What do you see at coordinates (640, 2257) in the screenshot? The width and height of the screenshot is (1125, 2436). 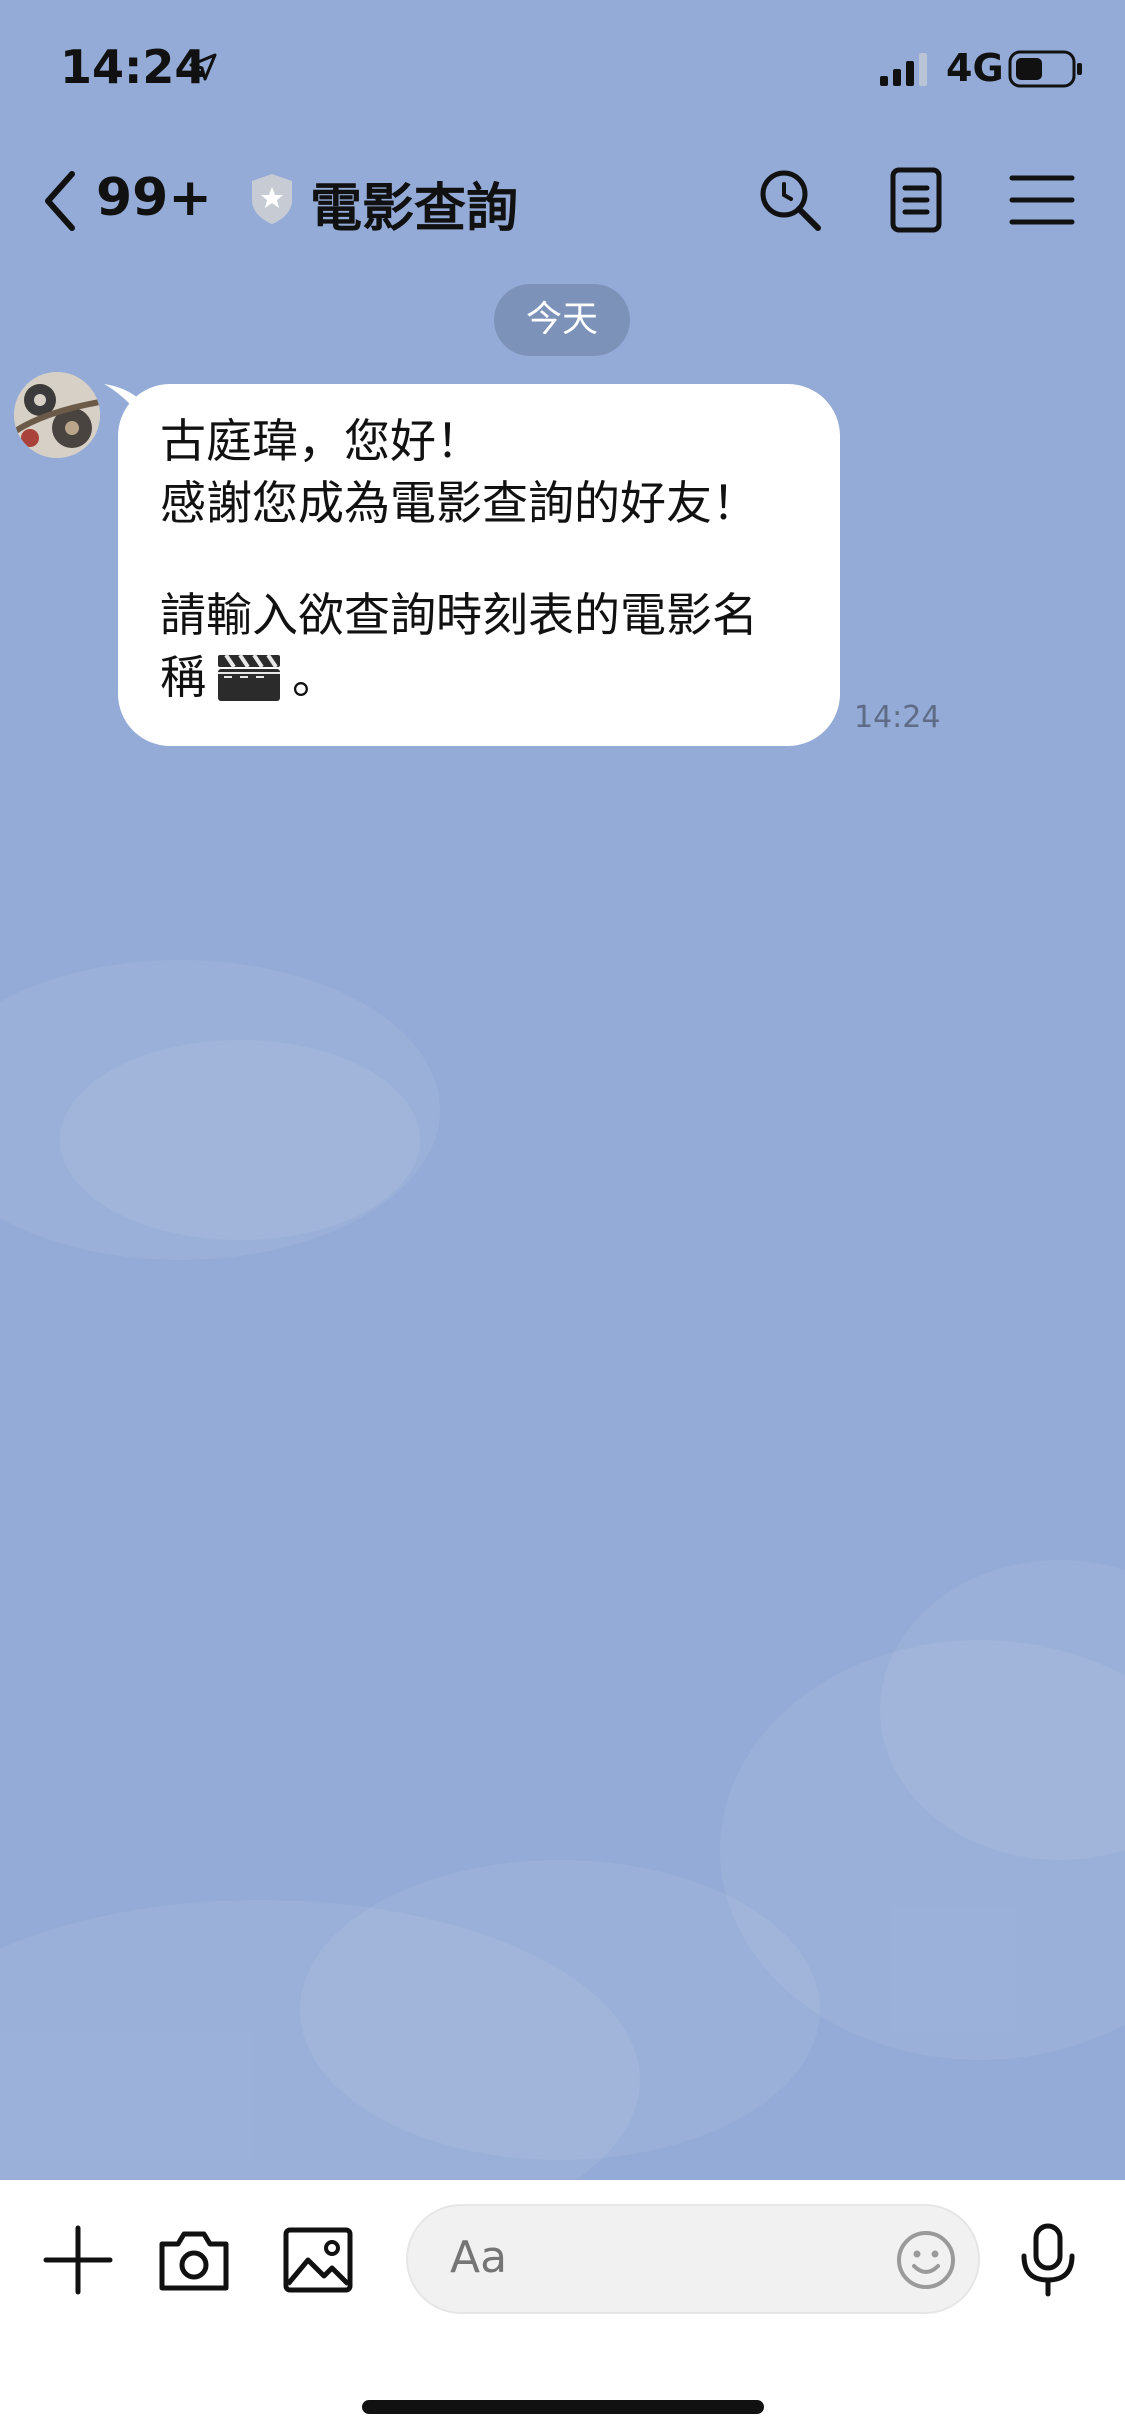 I see `message-input` at bounding box center [640, 2257].